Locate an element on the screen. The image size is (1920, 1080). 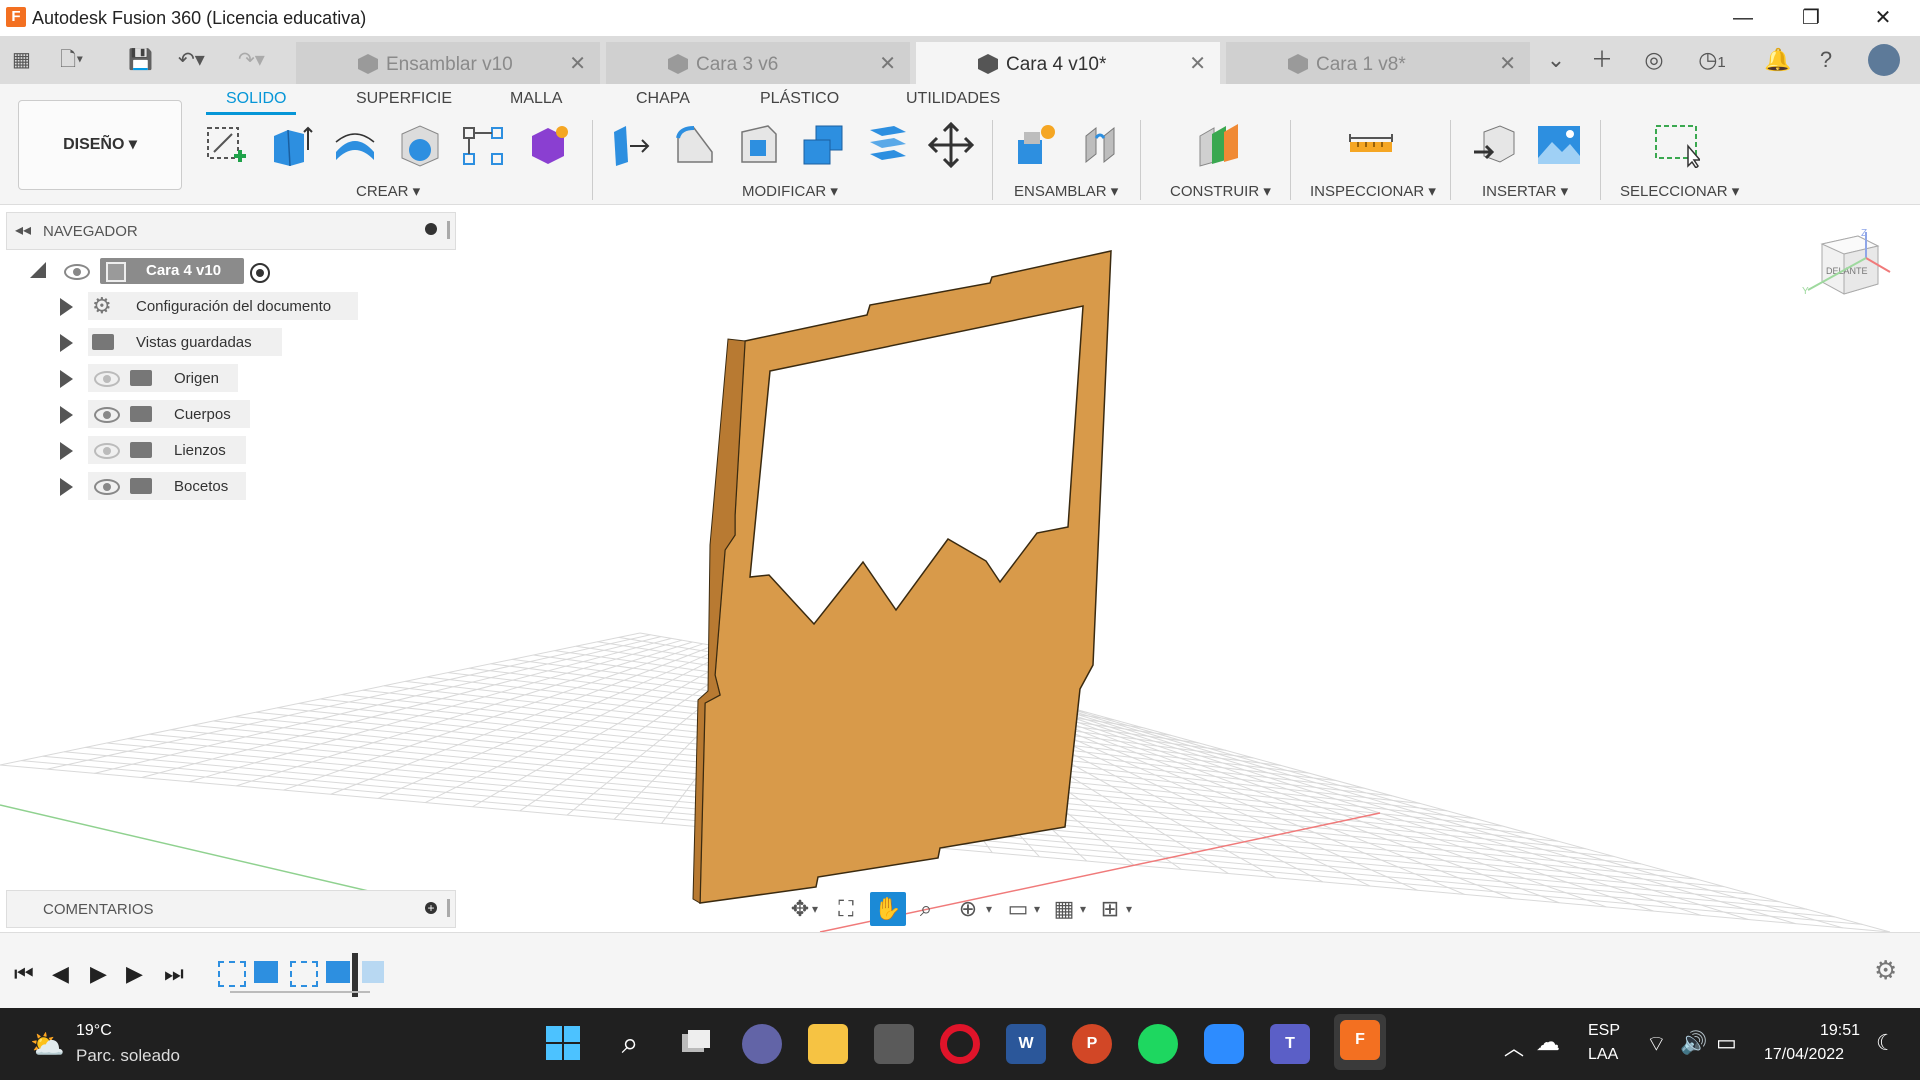
weather-temp: 19°C is located at coordinates (94, 1031).